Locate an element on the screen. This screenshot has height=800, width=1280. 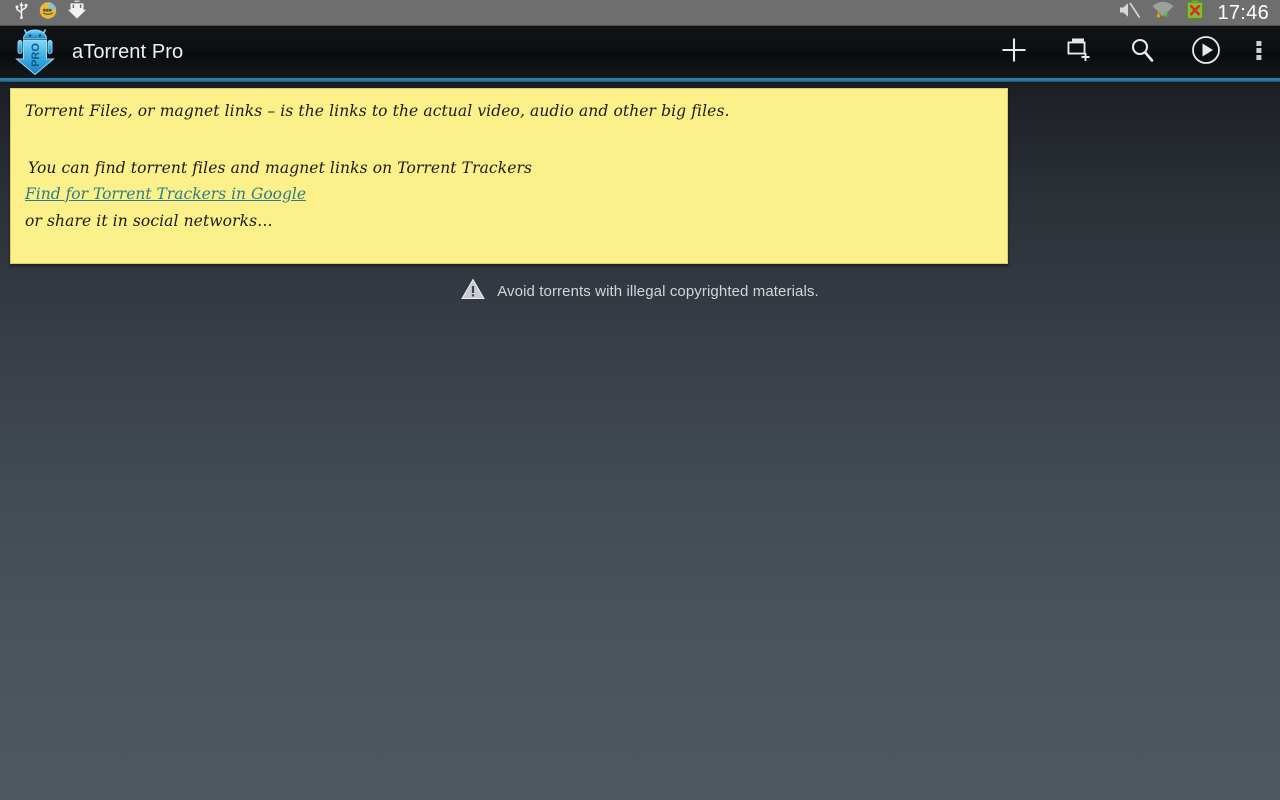
volume-mute-icon is located at coordinates (1129, 12).